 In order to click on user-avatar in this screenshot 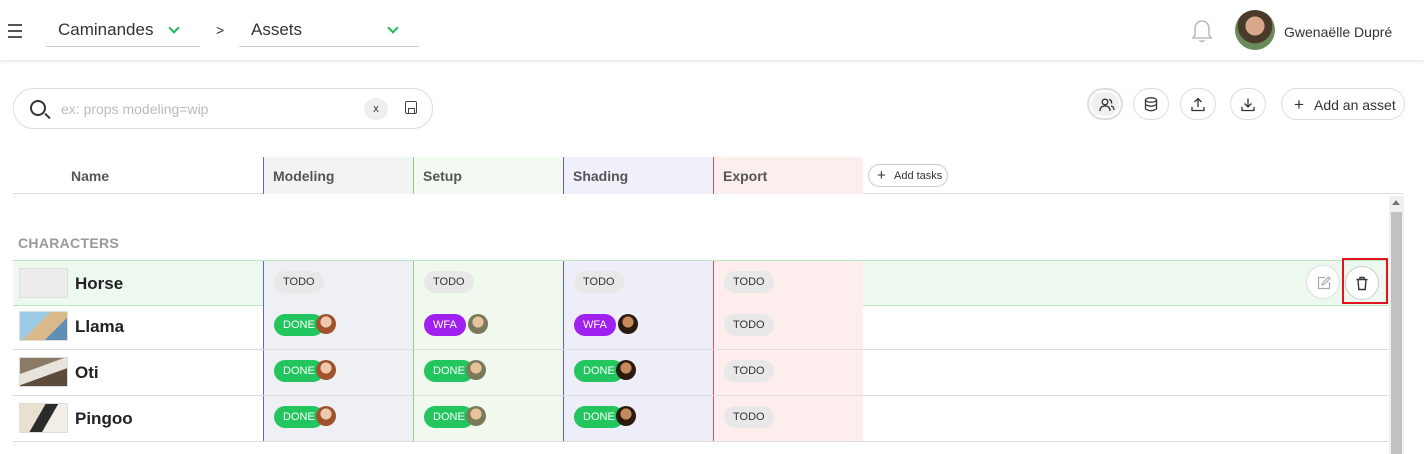, I will do `click(1255, 30)`.